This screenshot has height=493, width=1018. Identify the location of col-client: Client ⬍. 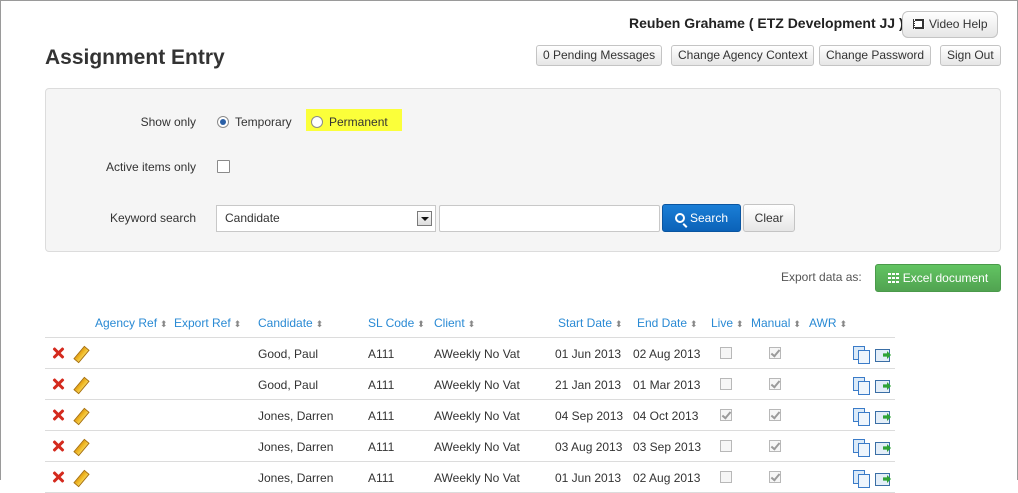
(454, 323).